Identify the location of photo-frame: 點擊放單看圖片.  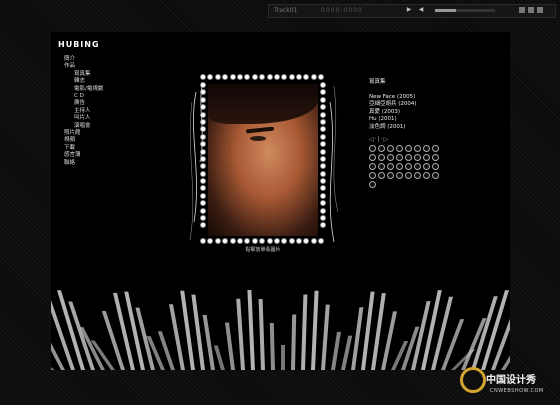
(263, 162).